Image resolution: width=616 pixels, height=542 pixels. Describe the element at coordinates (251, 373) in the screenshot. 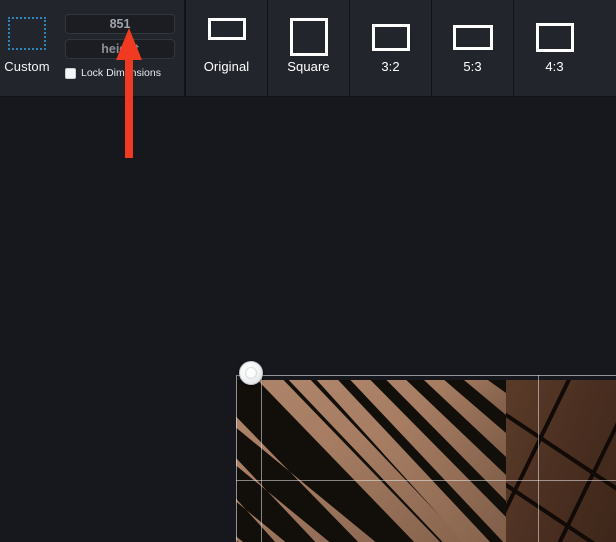

I see `crop-handle-top-left-icon` at that location.